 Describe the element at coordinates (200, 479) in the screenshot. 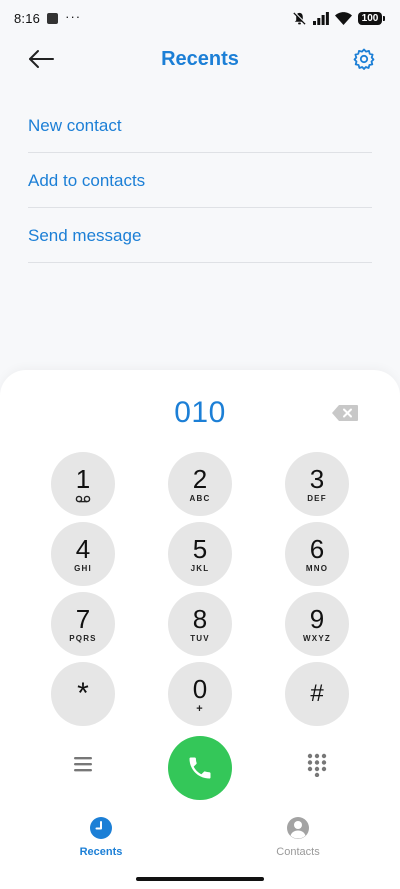

I see `key-digit: 2` at that location.